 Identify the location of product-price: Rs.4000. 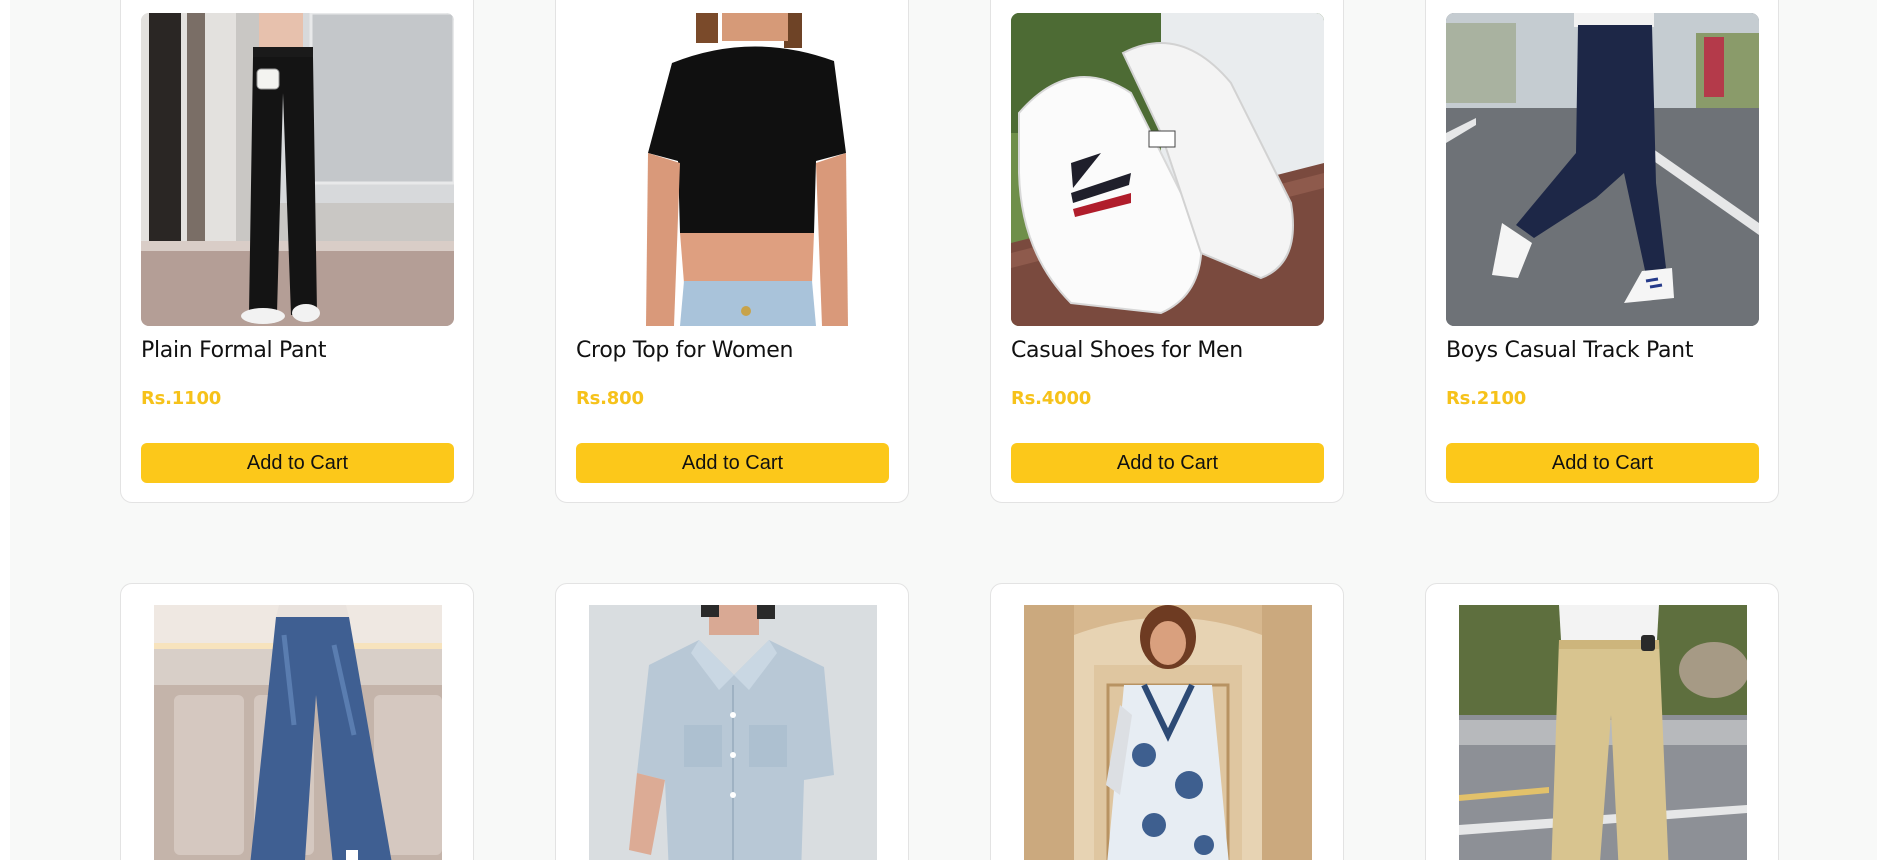
(1051, 398).